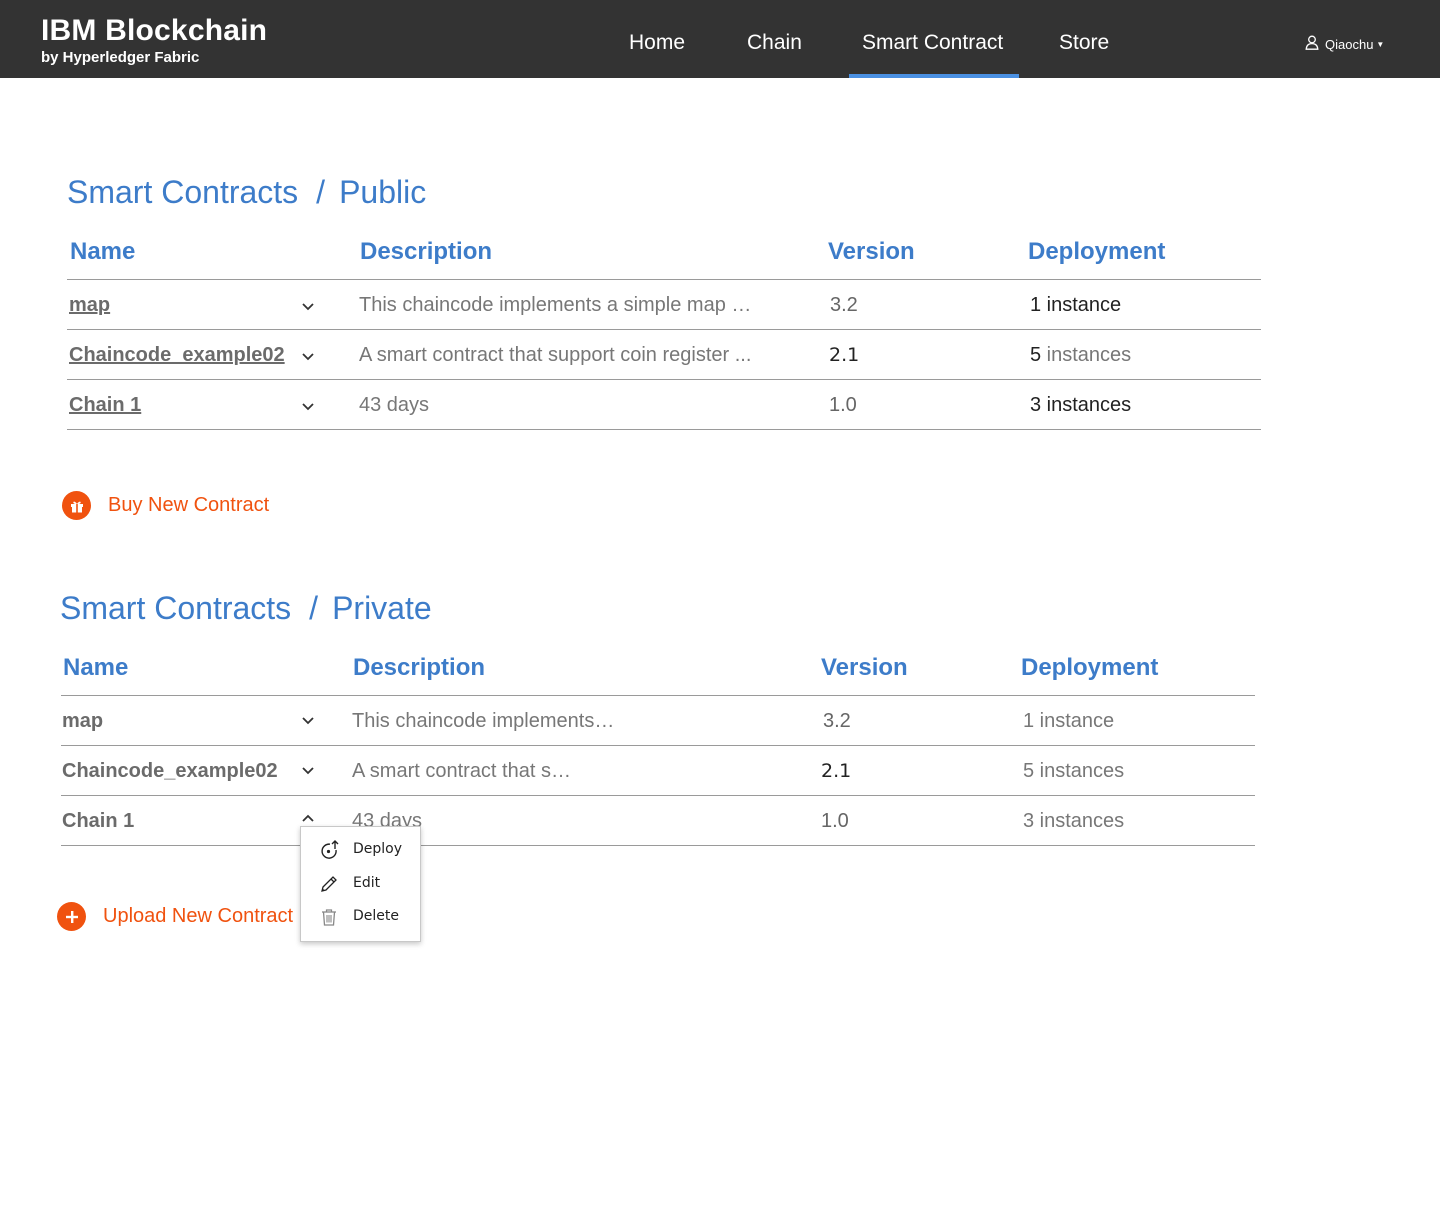  Describe the element at coordinates (154, 30) in the screenshot. I see `brand-title: IBM Blockchain` at that location.